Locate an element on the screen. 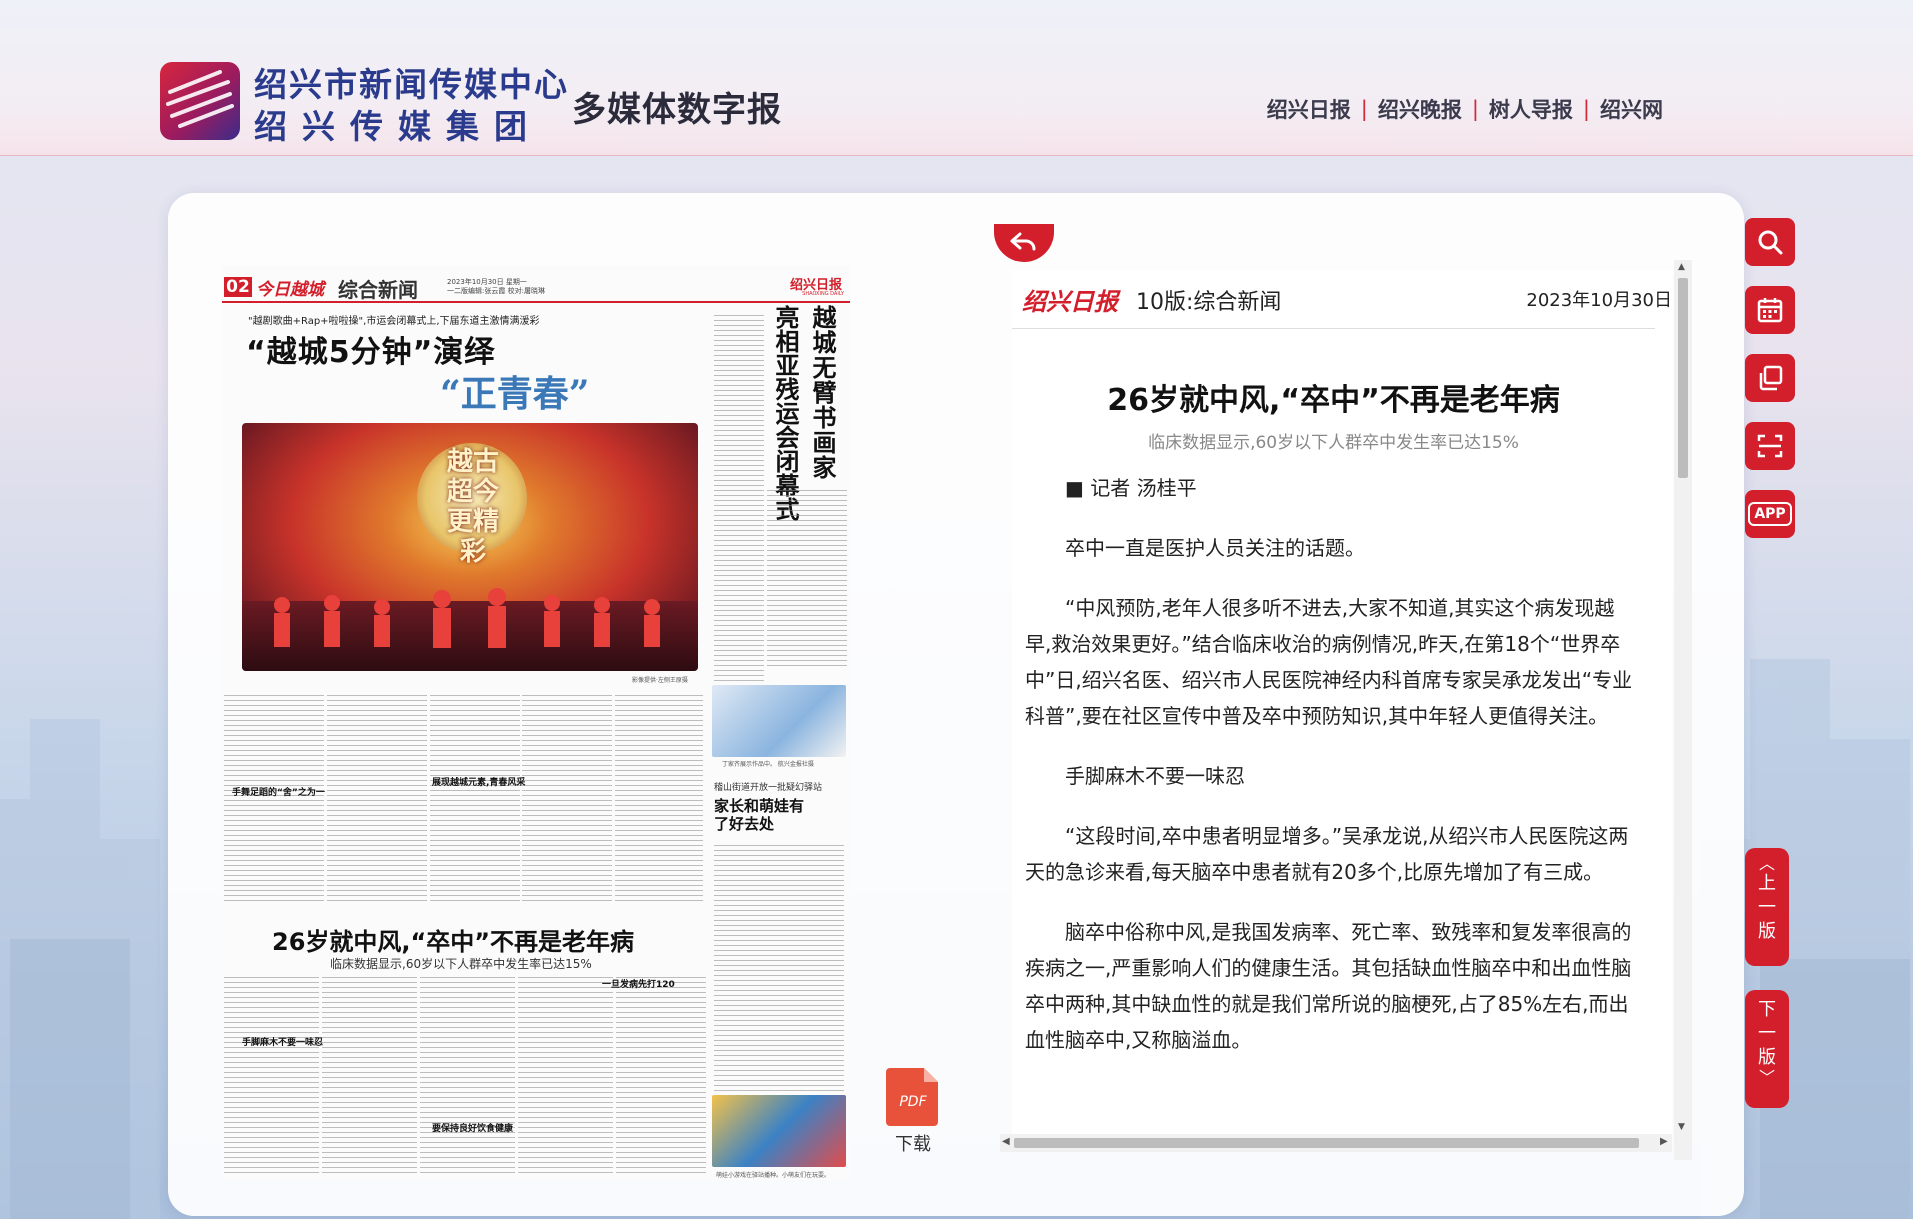 This screenshot has width=1913, height=1219. vertical-scroll-thumb is located at coordinates (1683, 378).